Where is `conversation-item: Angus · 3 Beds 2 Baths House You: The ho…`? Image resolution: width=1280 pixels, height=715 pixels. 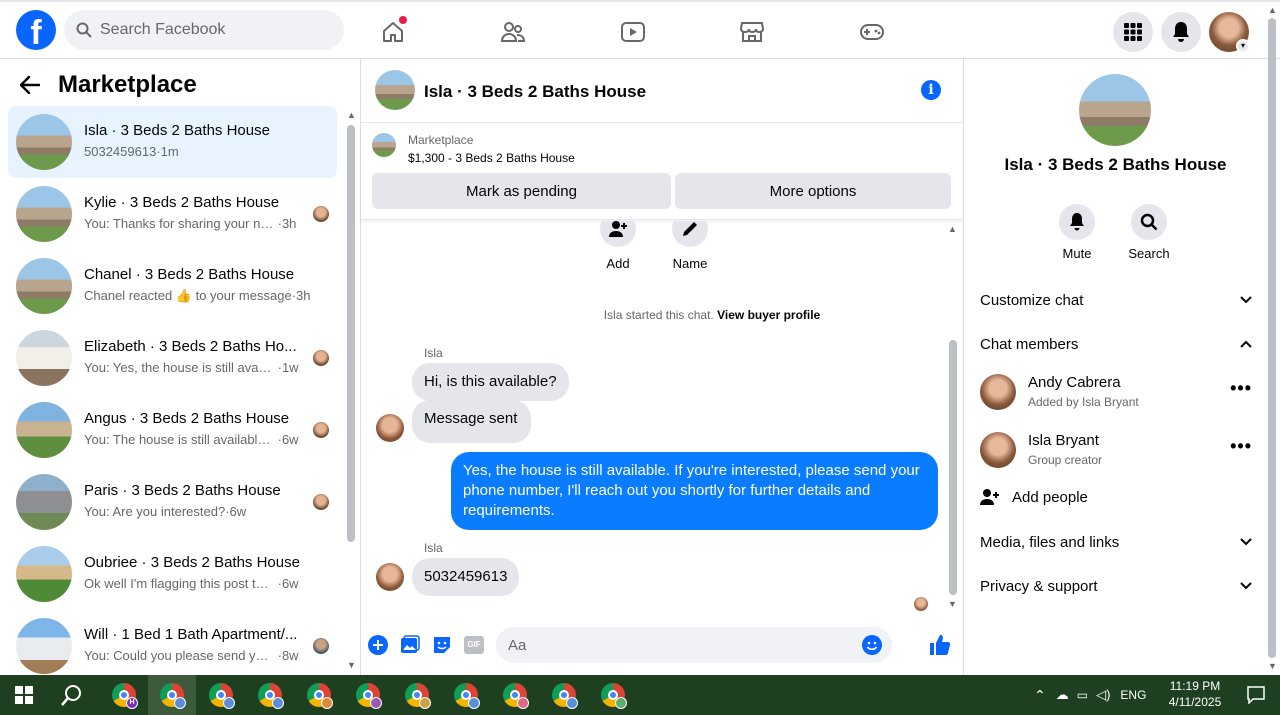 conversation-item: Angus · 3 Beds 2 Baths House You: The ho… is located at coordinates (172, 430).